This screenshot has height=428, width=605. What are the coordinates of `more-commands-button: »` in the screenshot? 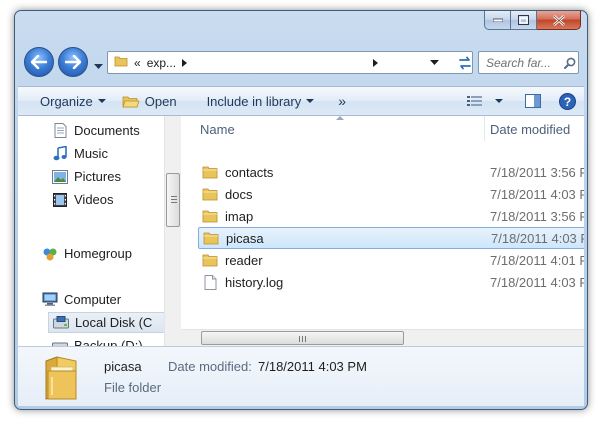 It's located at (342, 101).